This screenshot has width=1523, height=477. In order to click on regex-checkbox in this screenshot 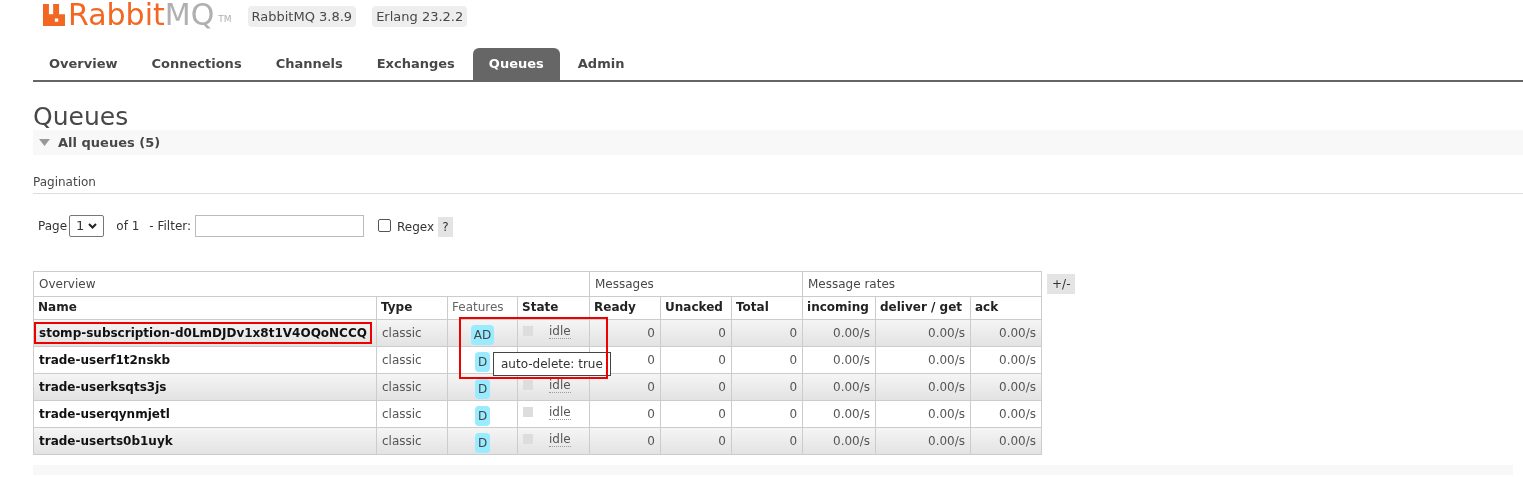, I will do `click(385, 225)`.